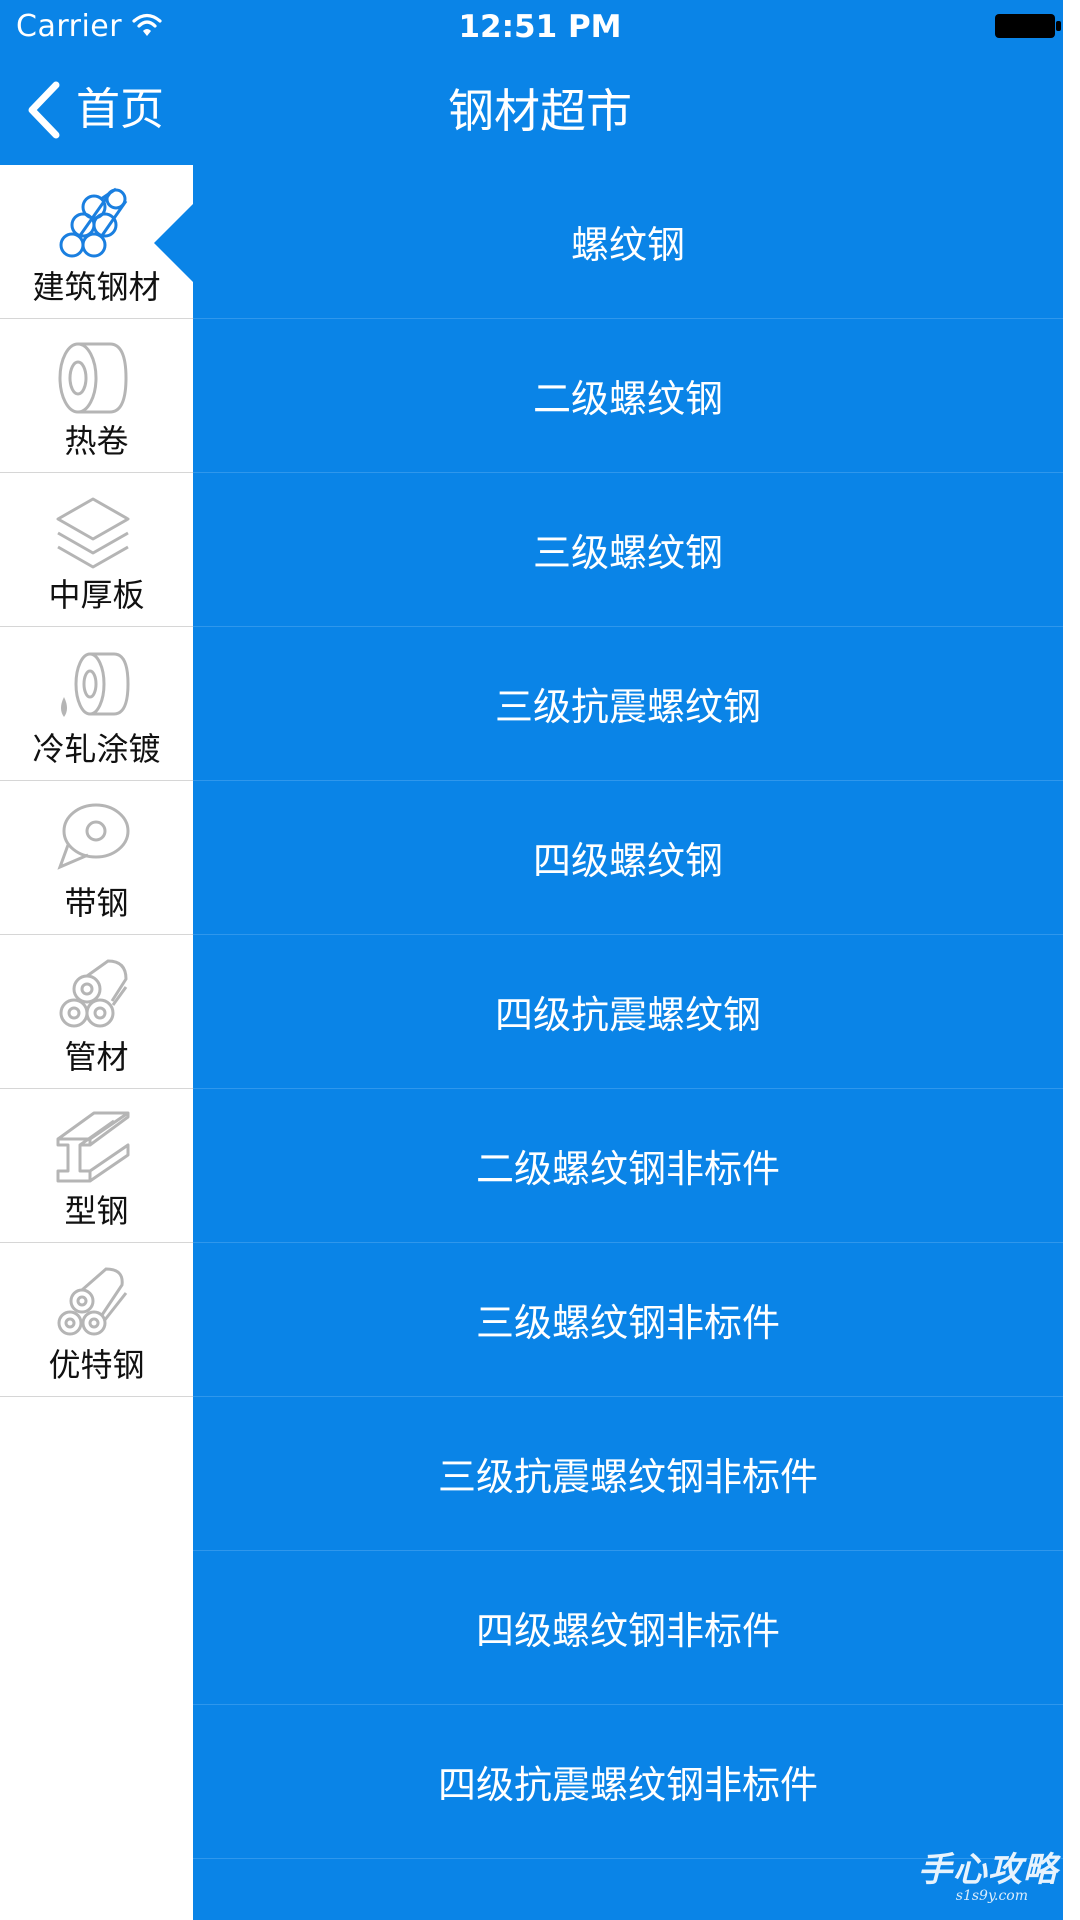 This screenshot has width=1080, height=1920. What do you see at coordinates (93, 533) in the screenshot?
I see `stacked-plates-icon` at bounding box center [93, 533].